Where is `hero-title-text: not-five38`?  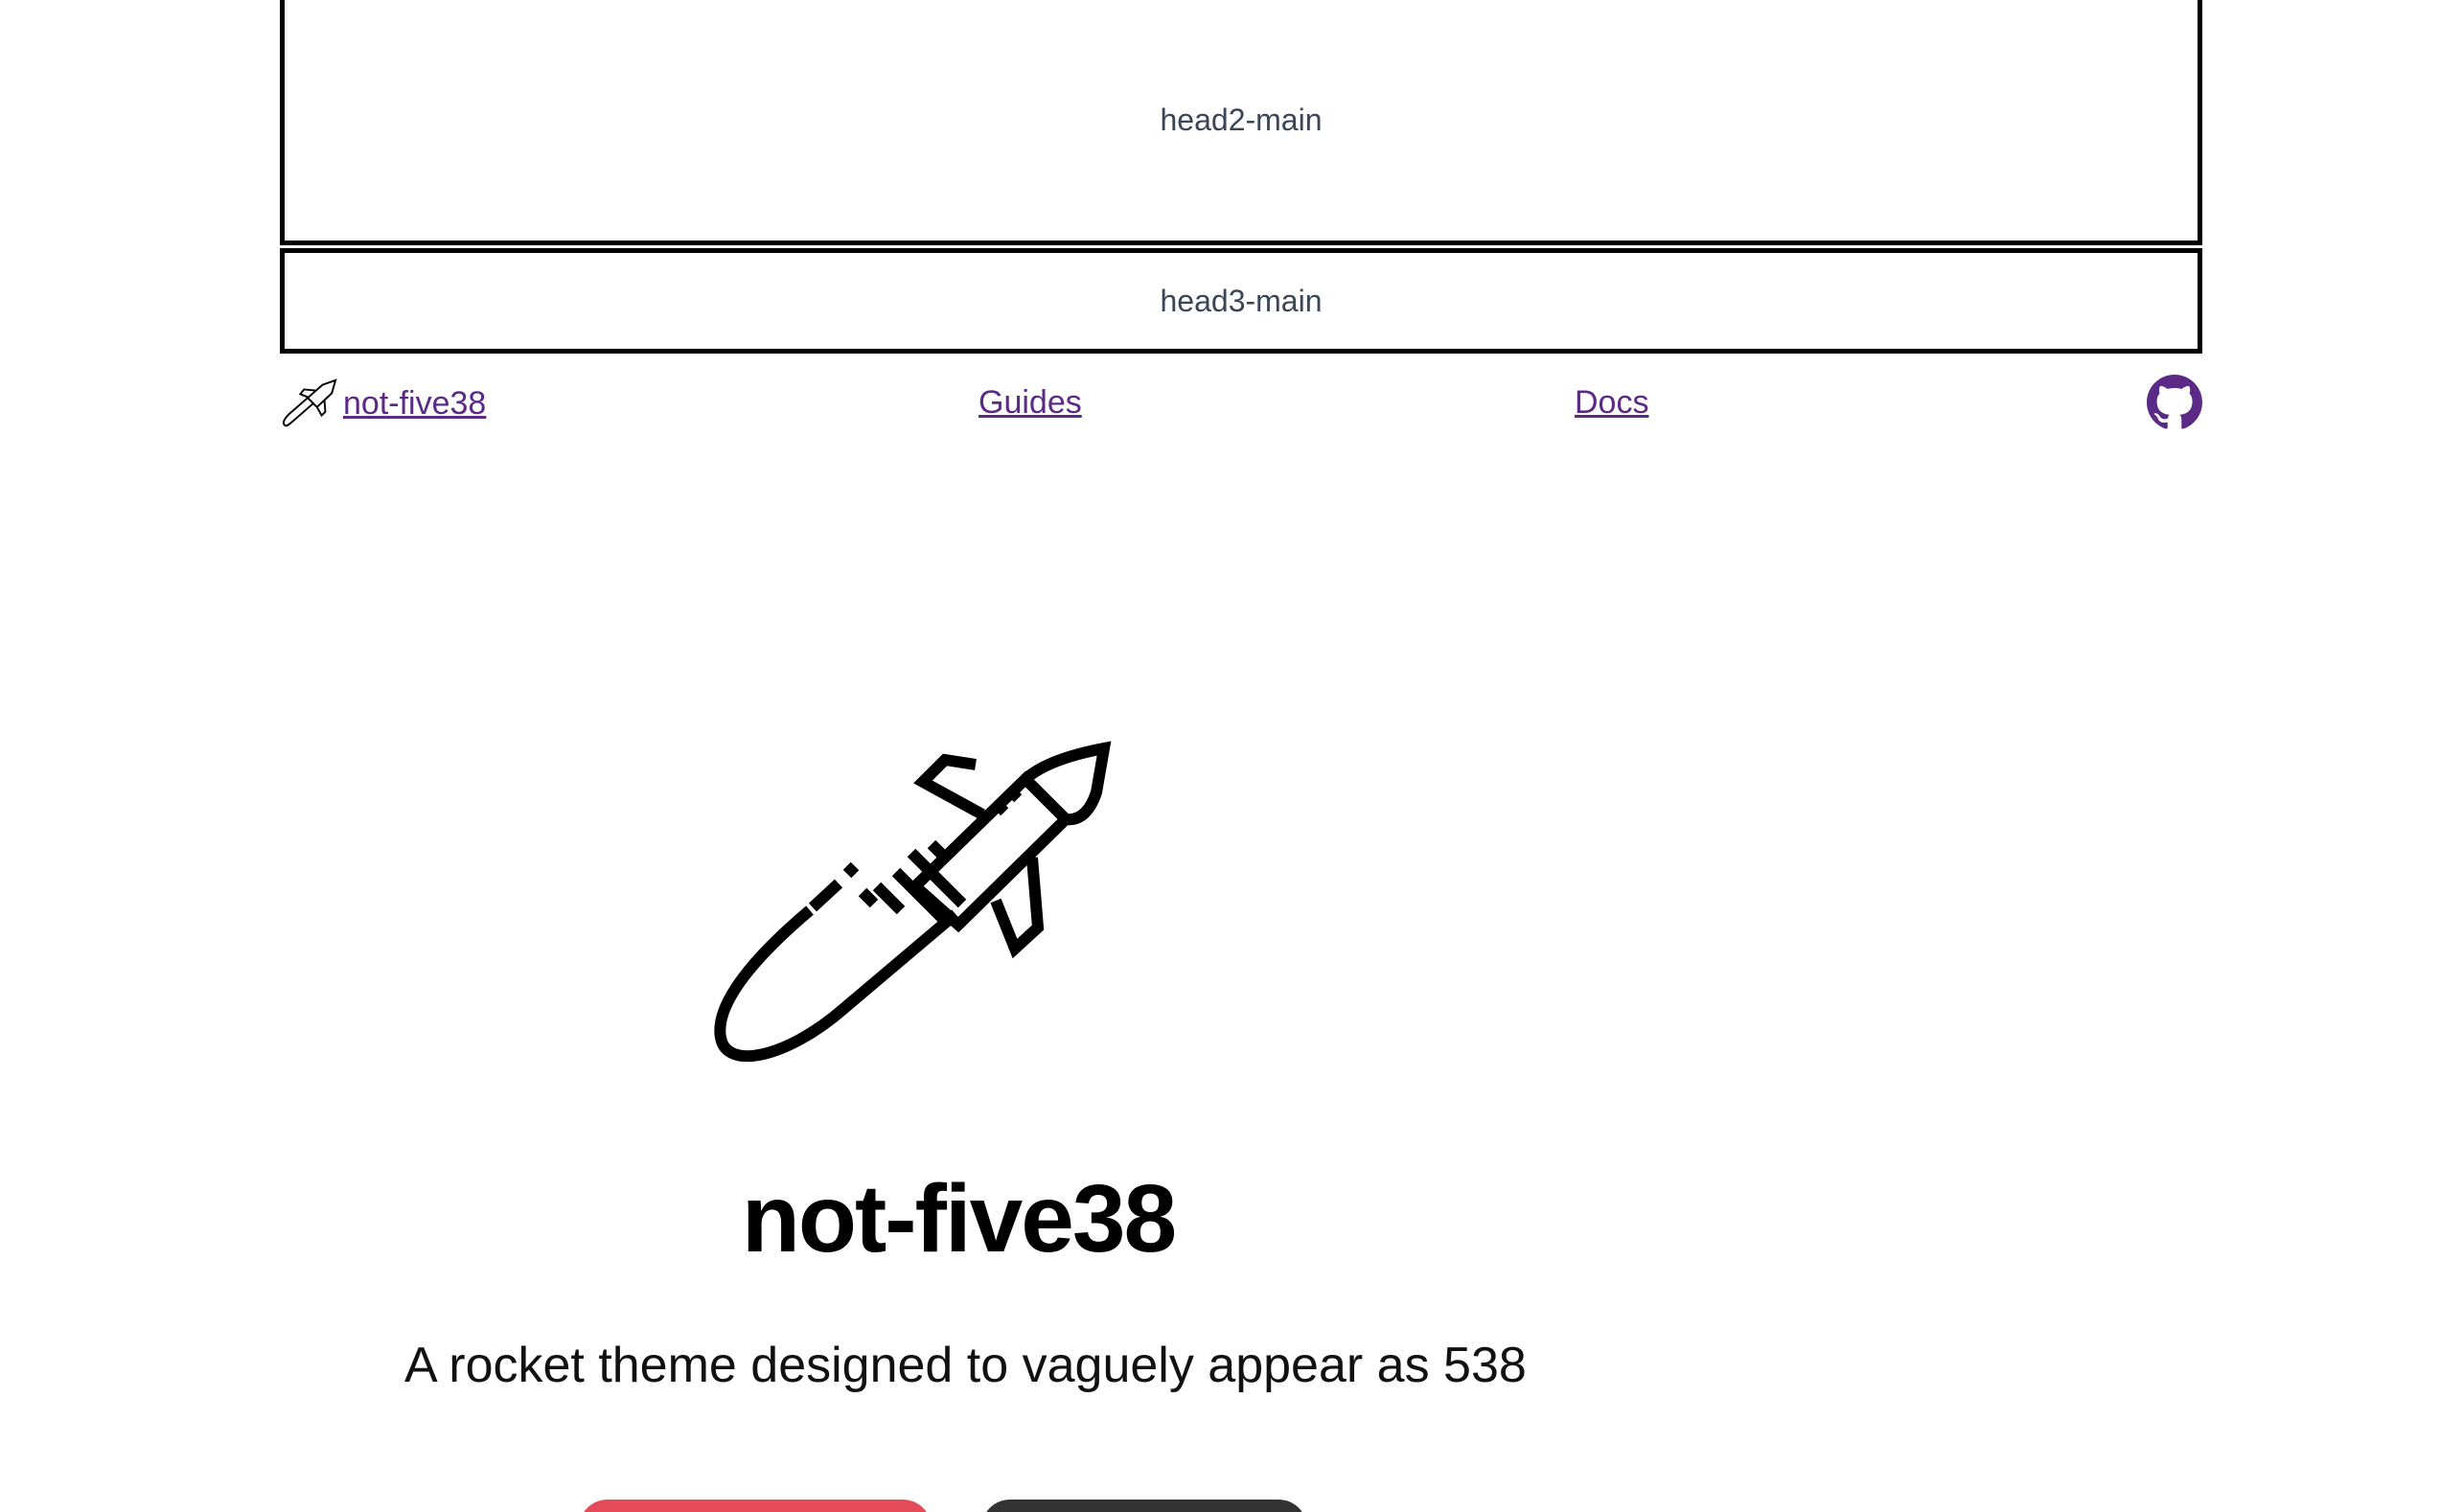
hero-title-text: not-five38 is located at coordinates (959, 1218).